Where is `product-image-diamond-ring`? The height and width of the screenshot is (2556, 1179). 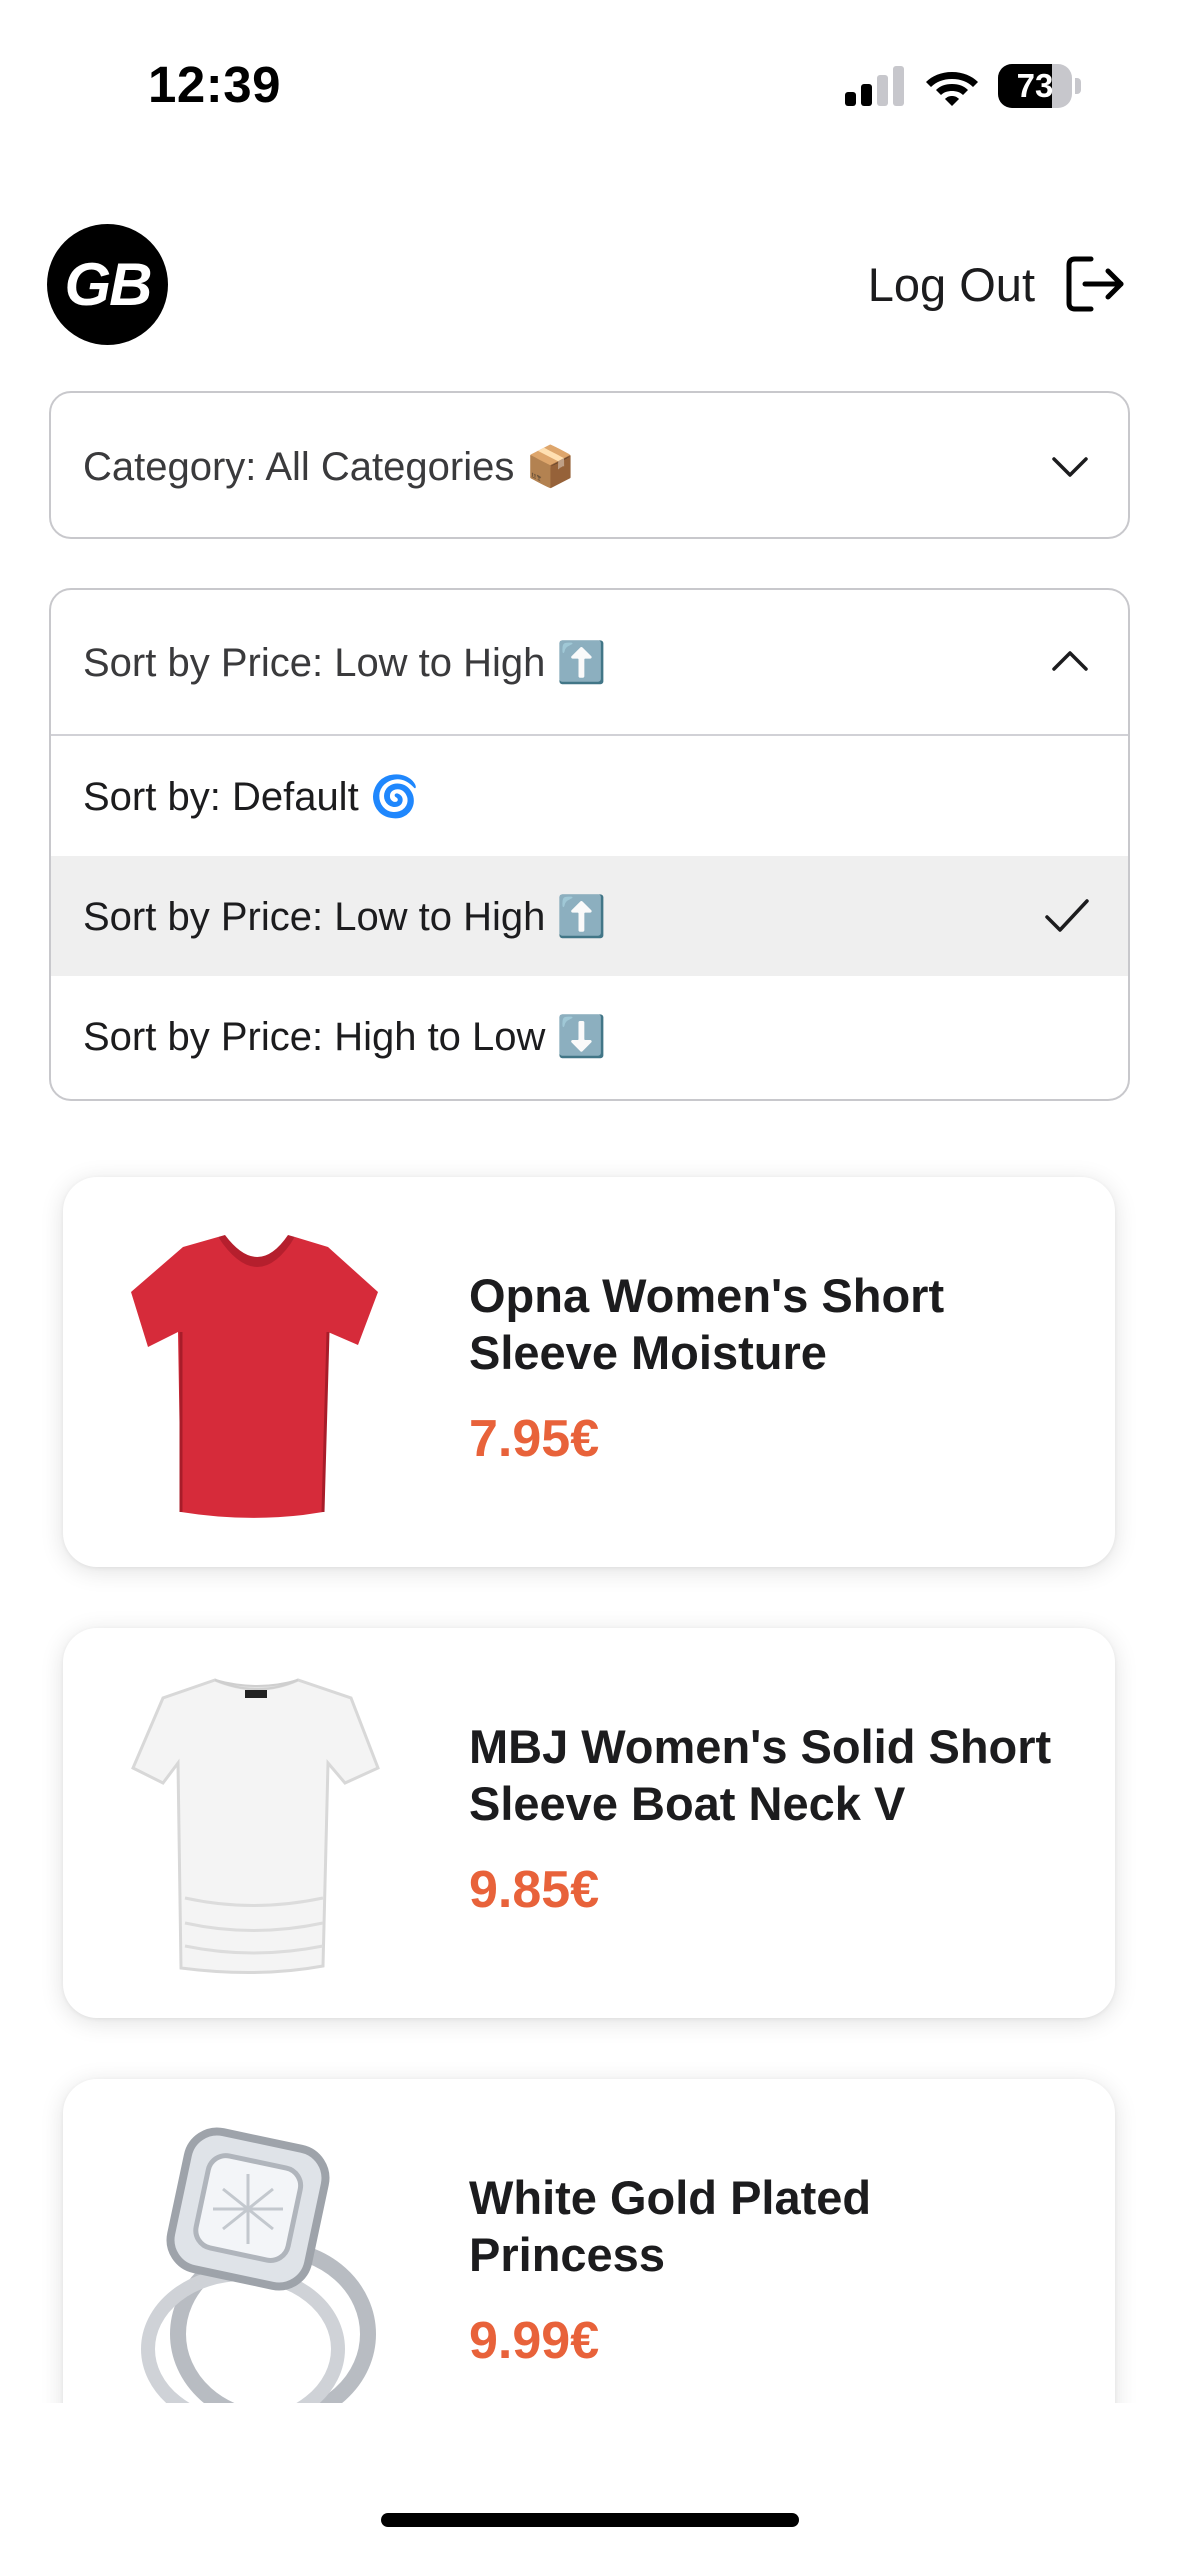 product-image-diamond-ring is located at coordinates (258, 2265).